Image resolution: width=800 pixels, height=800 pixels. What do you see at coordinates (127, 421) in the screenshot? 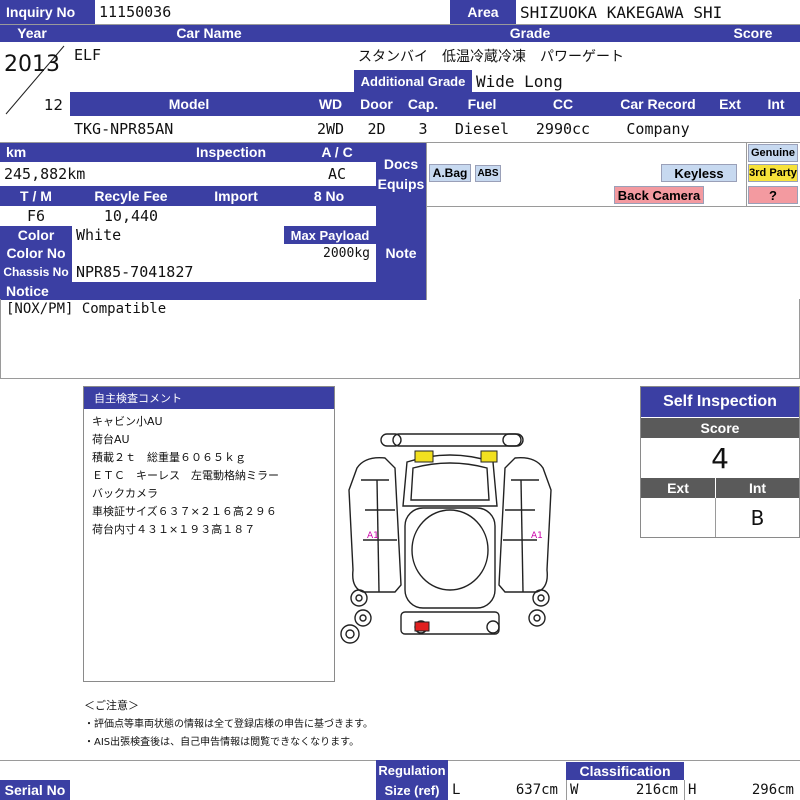
I see `comment-line: キャビン小AU` at bounding box center [127, 421].